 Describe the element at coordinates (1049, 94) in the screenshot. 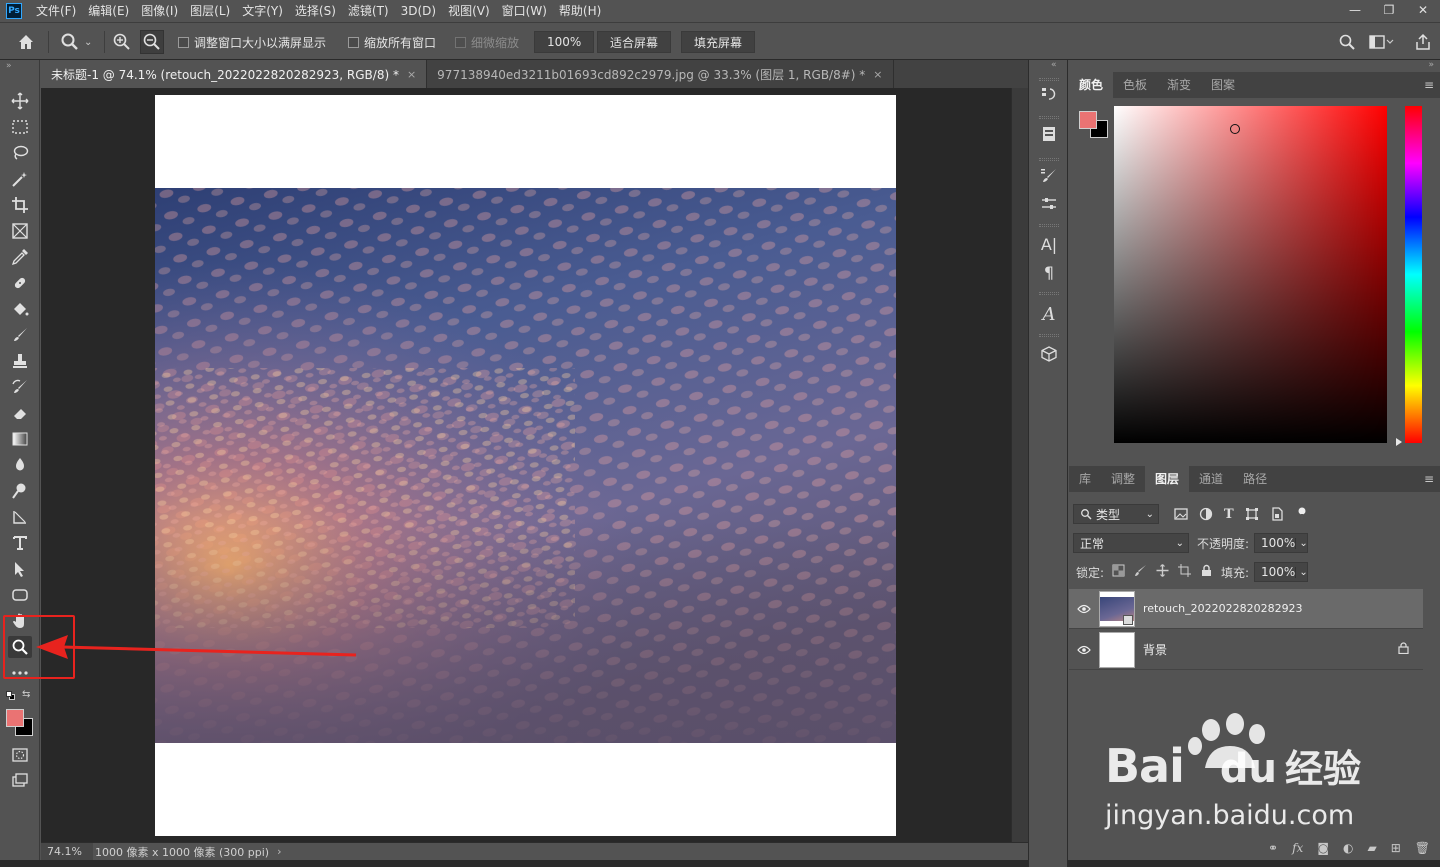

I see `history-panel-icon` at that location.